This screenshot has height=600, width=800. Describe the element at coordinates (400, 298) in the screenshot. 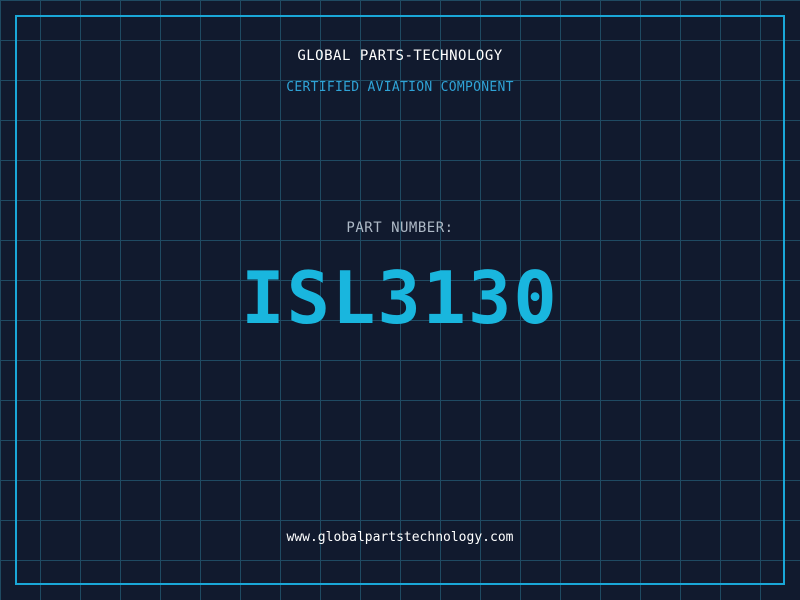

I see `part-number: ISL3130` at that location.